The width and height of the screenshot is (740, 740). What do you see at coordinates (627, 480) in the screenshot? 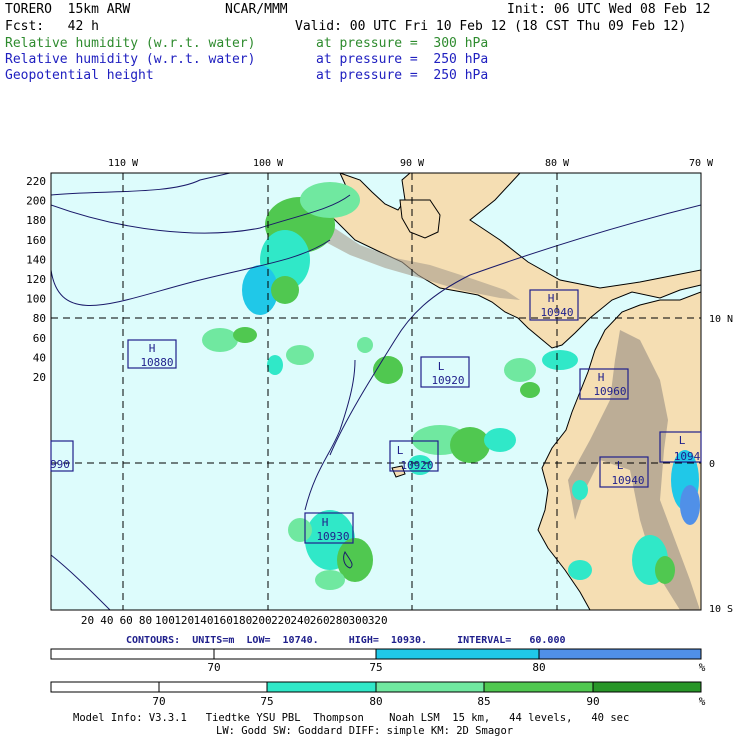
I see `center-6-value: 10940` at bounding box center [627, 480].